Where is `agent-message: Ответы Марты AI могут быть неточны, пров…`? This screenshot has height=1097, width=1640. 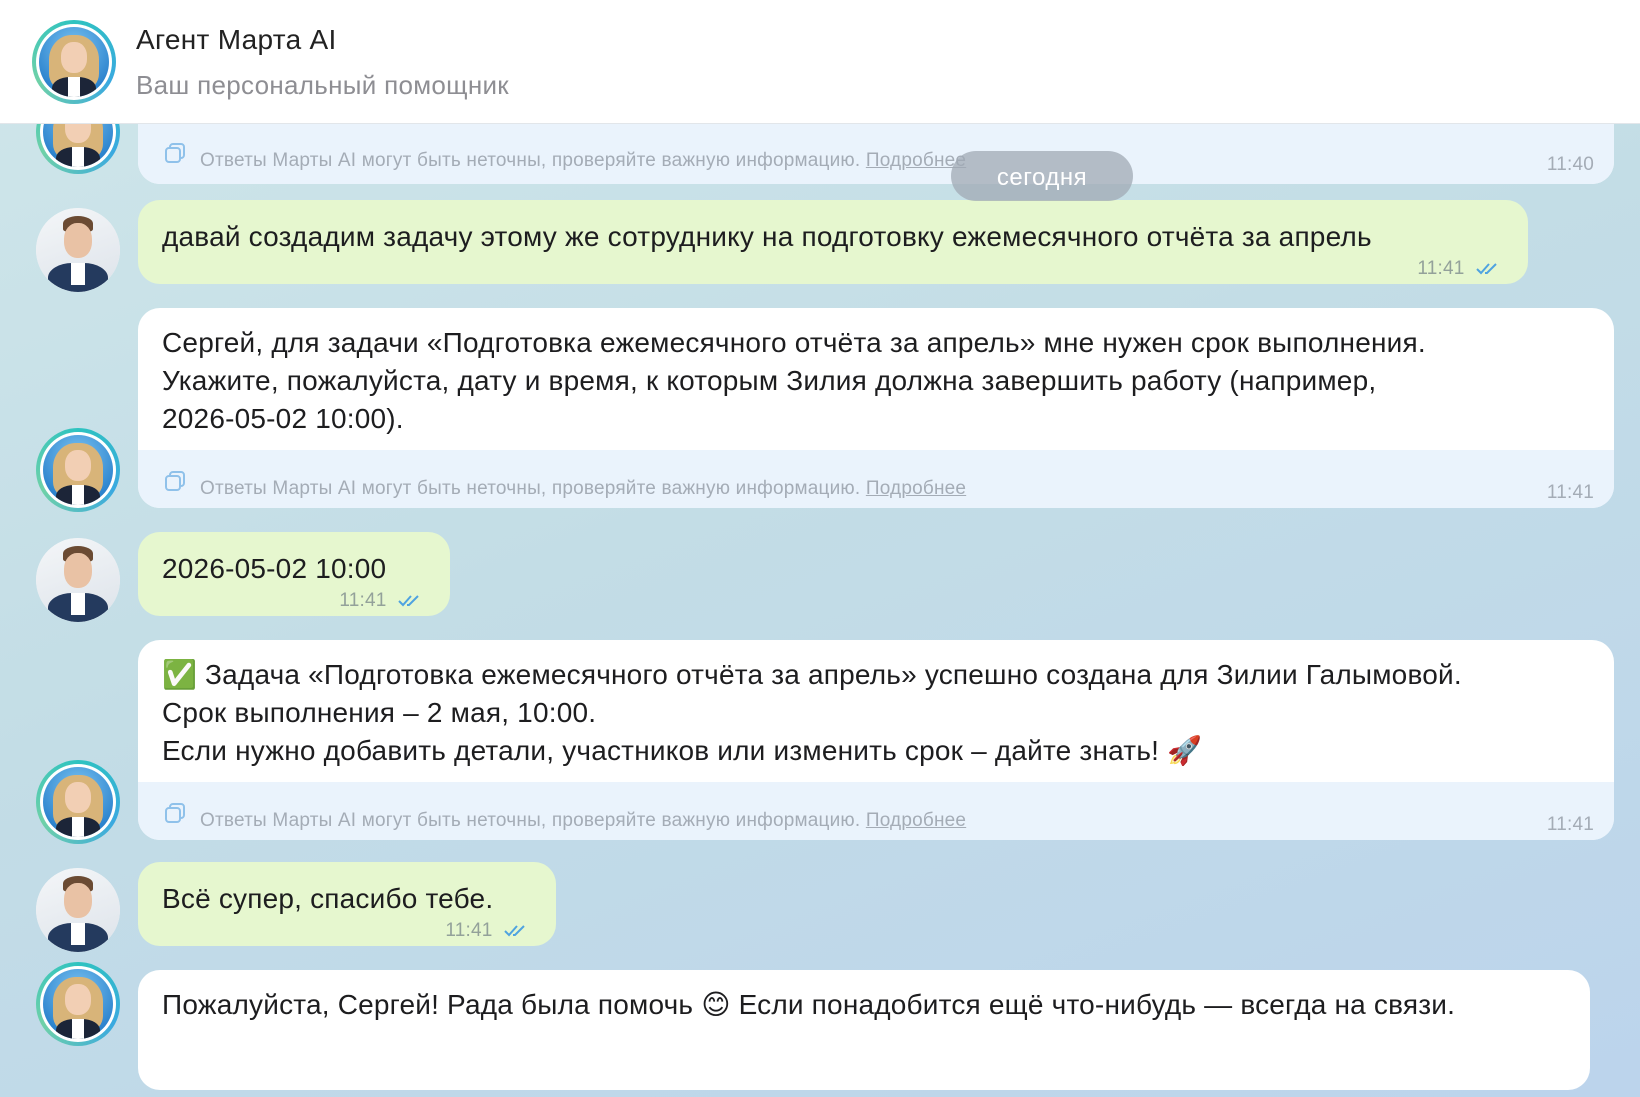 agent-message: Ответы Марты AI могут быть неточны, пров… is located at coordinates (876, 154).